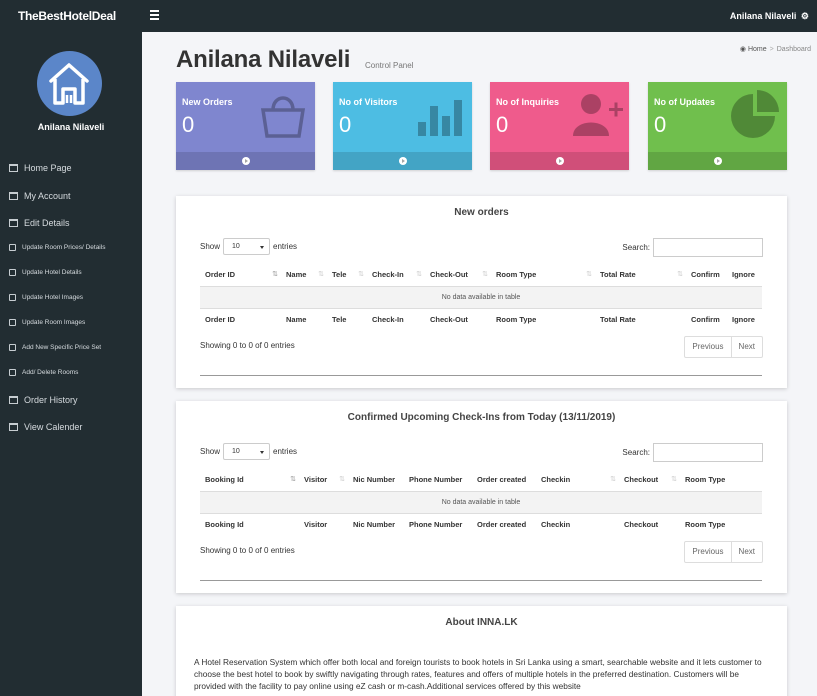  Describe the element at coordinates (640, 275) in the screenshot. I see `column-header: Total Rate ⇅` at that location.